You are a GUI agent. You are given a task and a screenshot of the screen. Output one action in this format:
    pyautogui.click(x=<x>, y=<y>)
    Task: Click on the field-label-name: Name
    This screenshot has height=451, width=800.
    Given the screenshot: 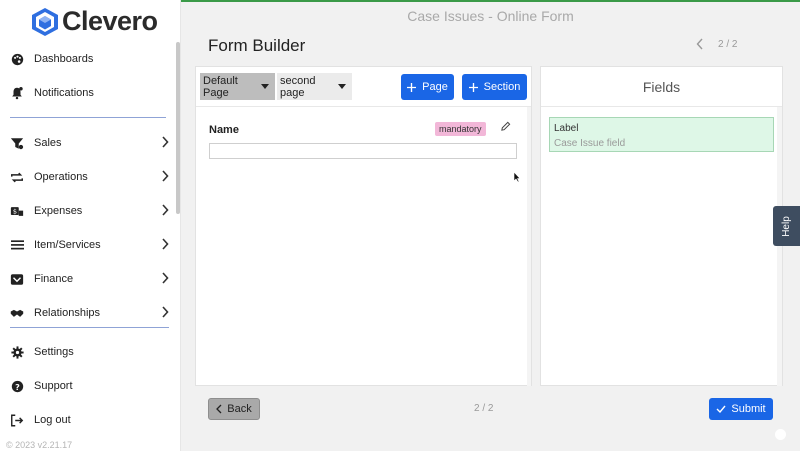 What is the action you would take?
    pyautogui.click(x=224, y=130)
    